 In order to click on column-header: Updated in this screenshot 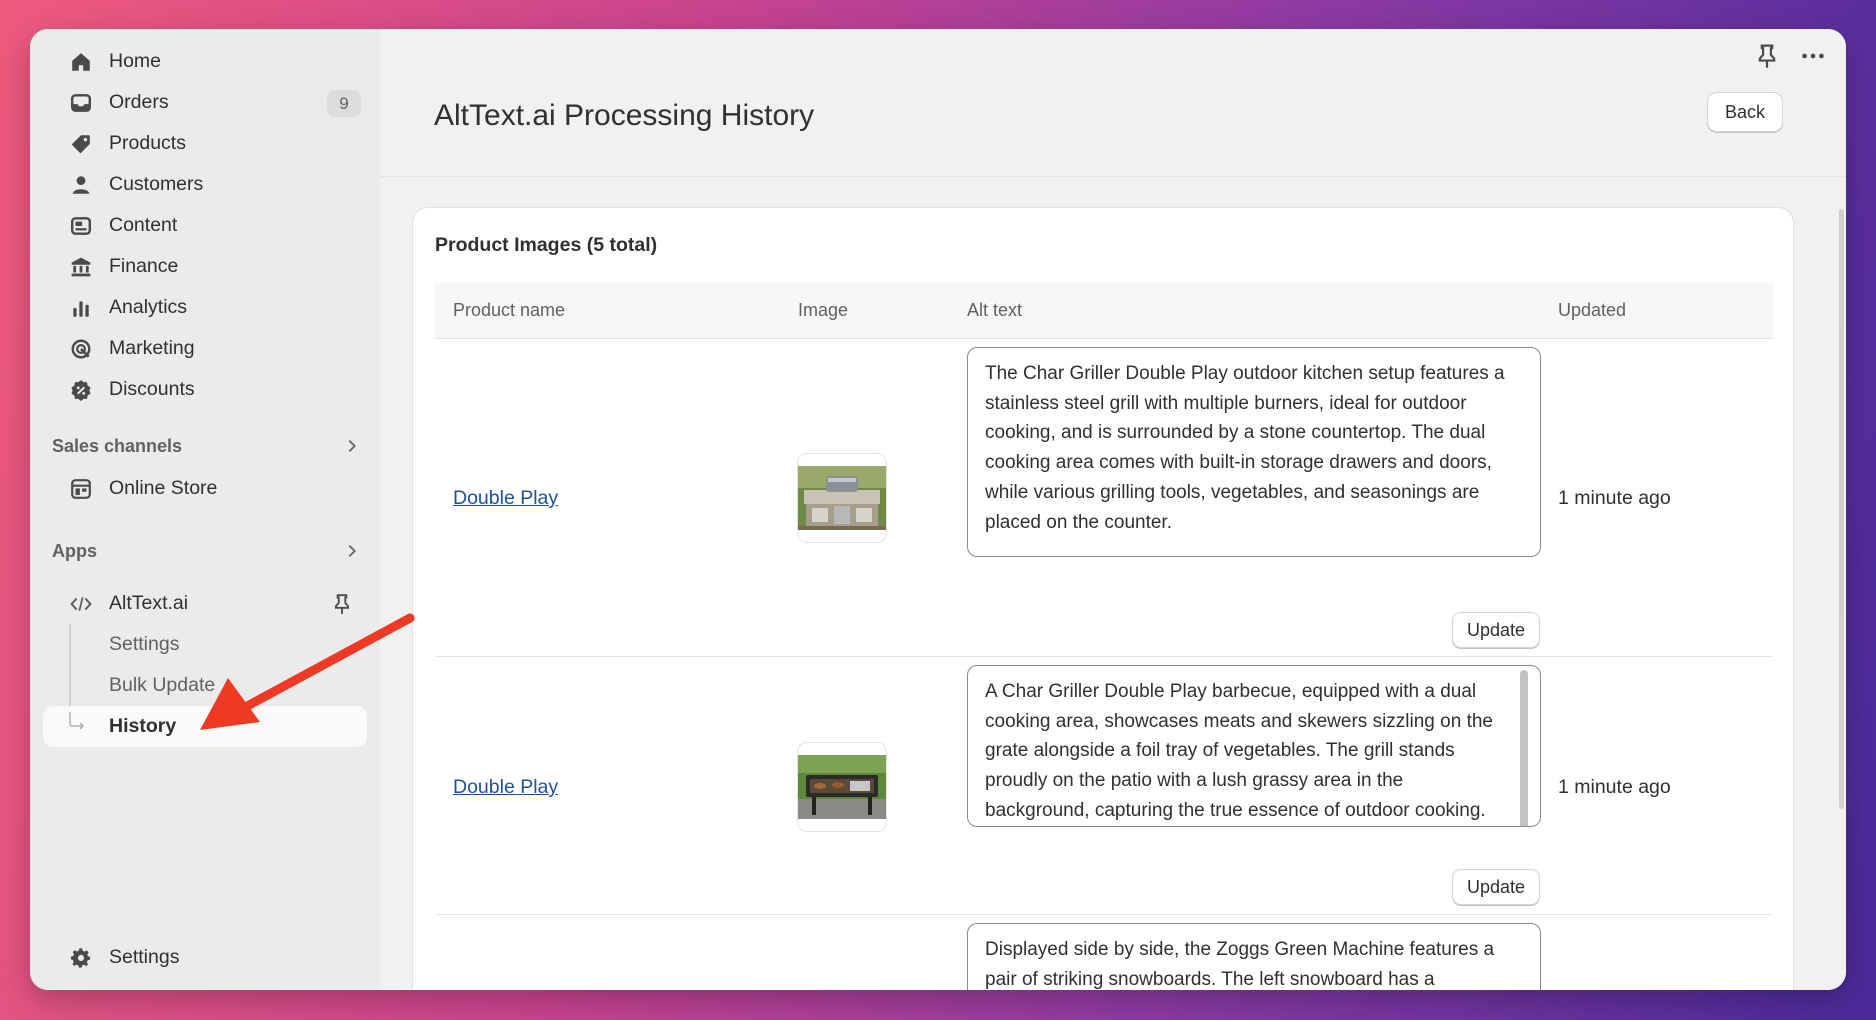, I will do `click(1592, 310)`.